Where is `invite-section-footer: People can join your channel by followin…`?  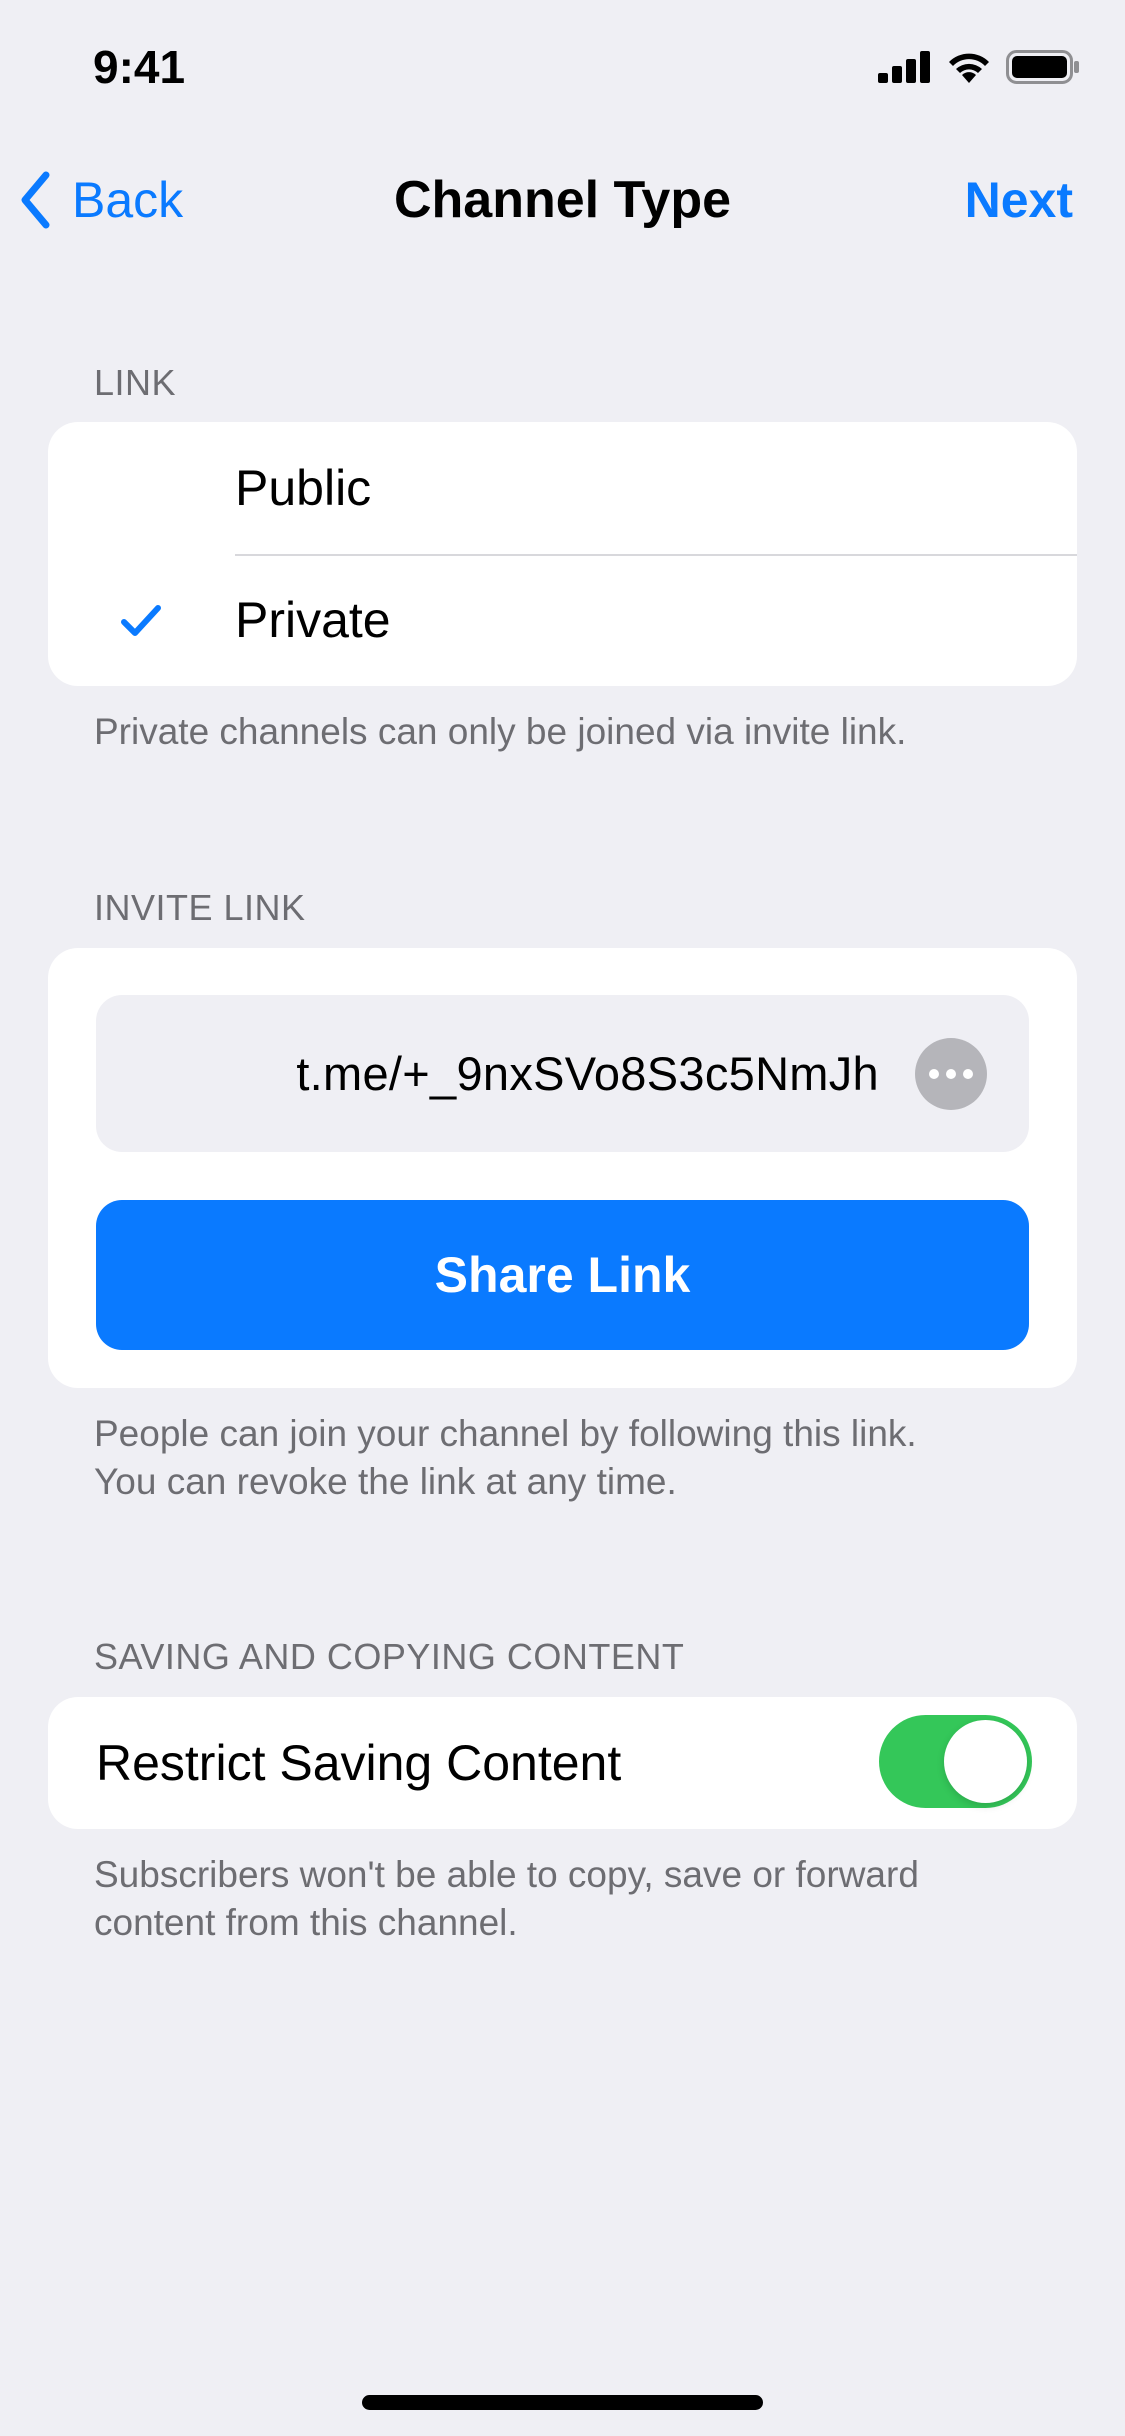
invite-section-footer: People can join your channel by followin… is located at coordinates (574, 1458).